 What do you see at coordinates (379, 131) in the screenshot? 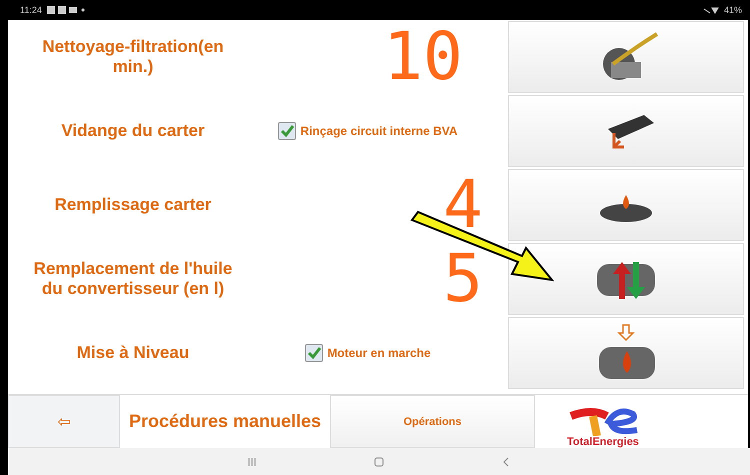
I see `checkbox-label: Rinçage circuit interne BVA` at bounding box center [379, 131].